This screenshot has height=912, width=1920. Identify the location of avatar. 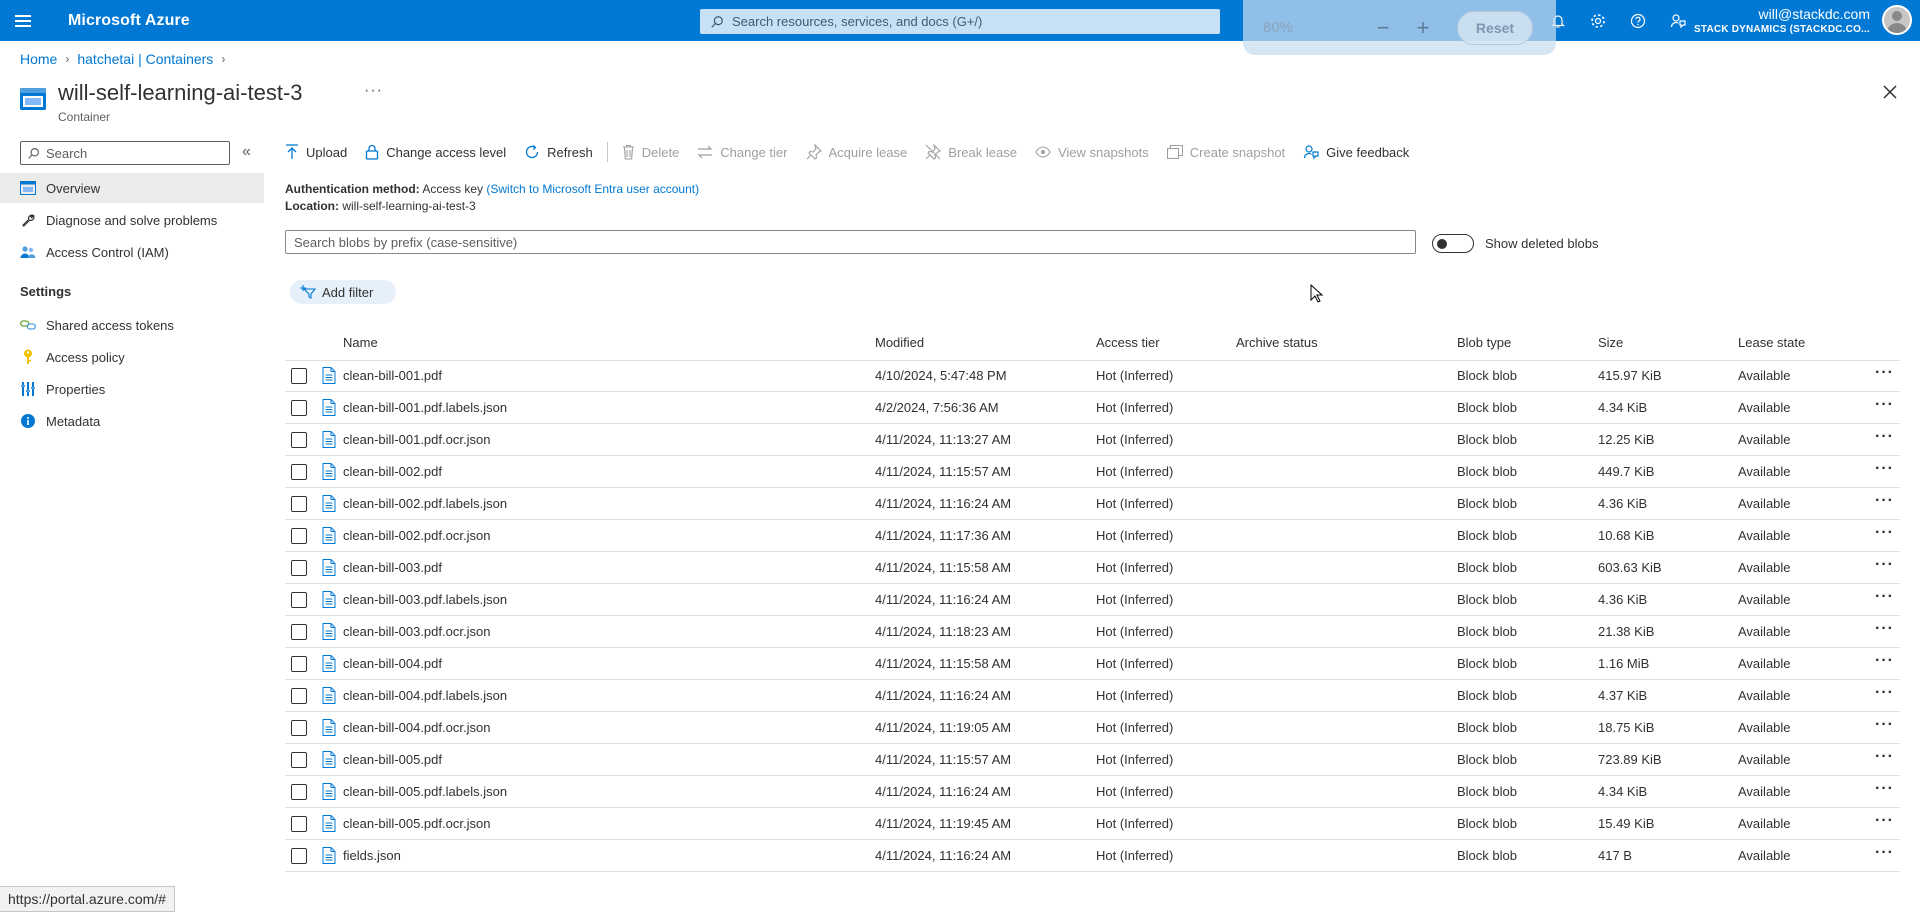
(1897, 20).